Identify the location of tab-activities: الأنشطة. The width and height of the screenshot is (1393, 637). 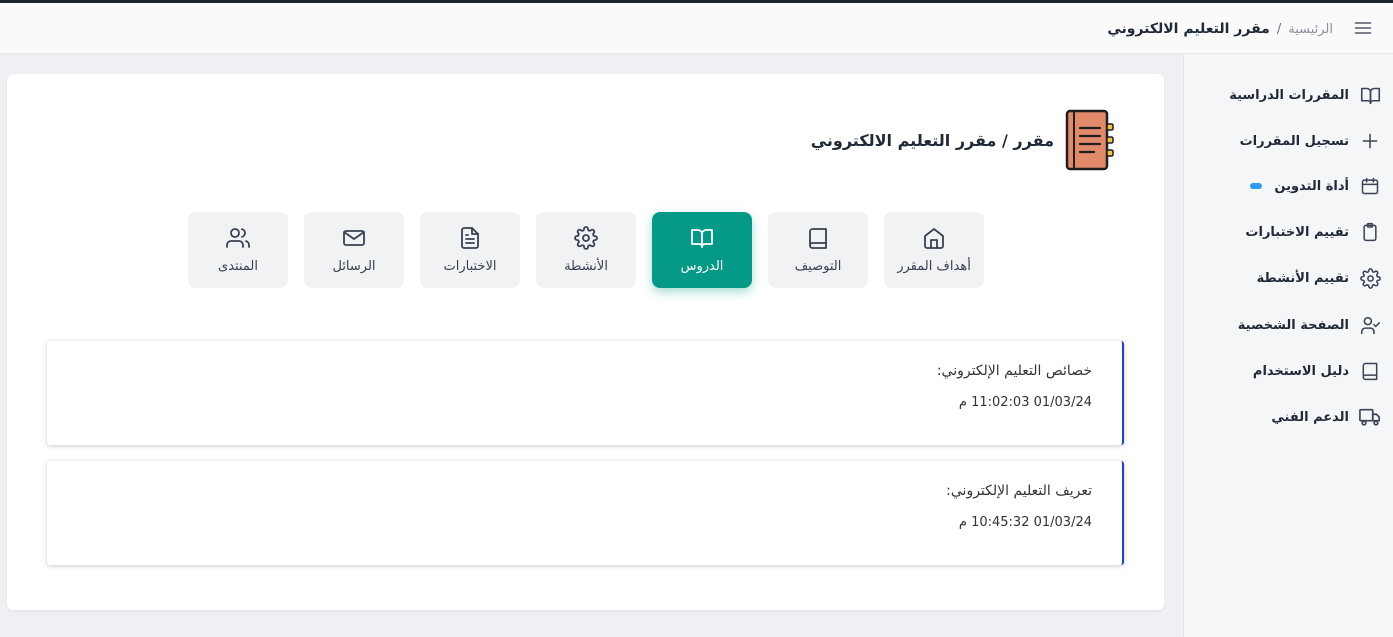
(586, 250).